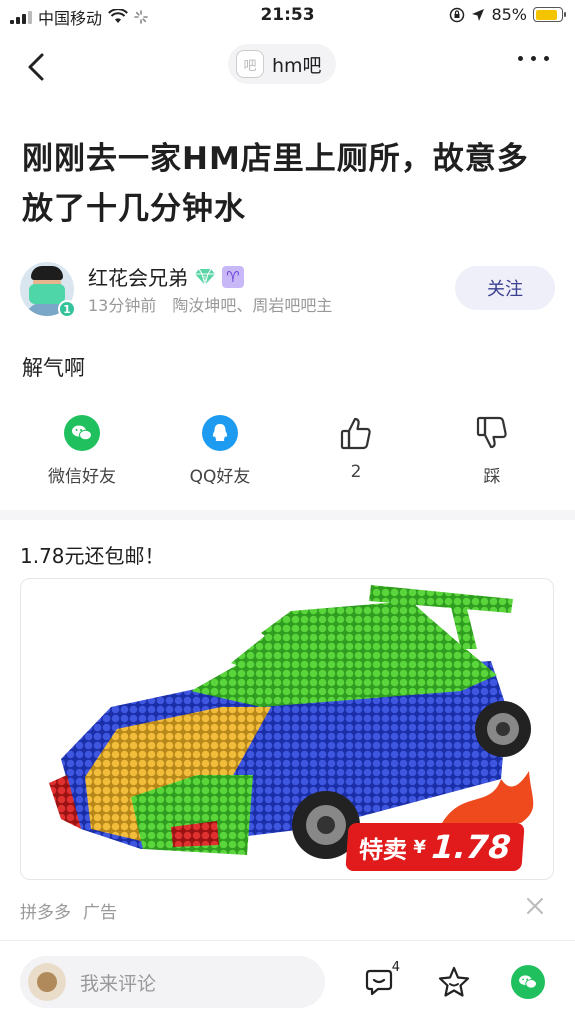  I want to click on status-bar: 中国移动 21:53 85%, so click(287, 17).